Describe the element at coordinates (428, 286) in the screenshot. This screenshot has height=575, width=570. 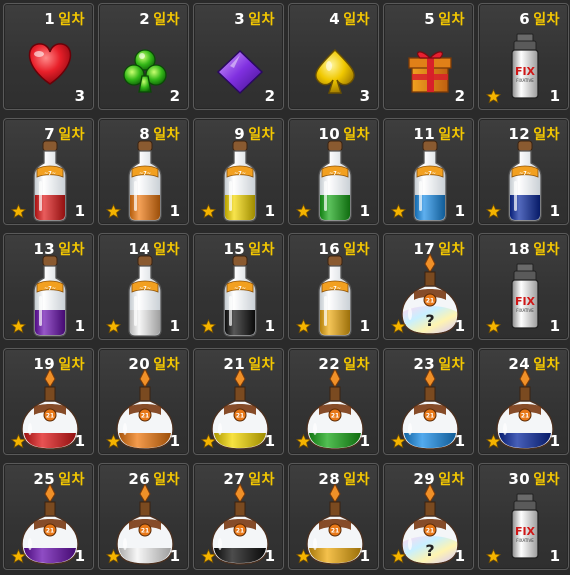
I see `reward-cell-day-17: 21 ? 17 일차 1` at that location.